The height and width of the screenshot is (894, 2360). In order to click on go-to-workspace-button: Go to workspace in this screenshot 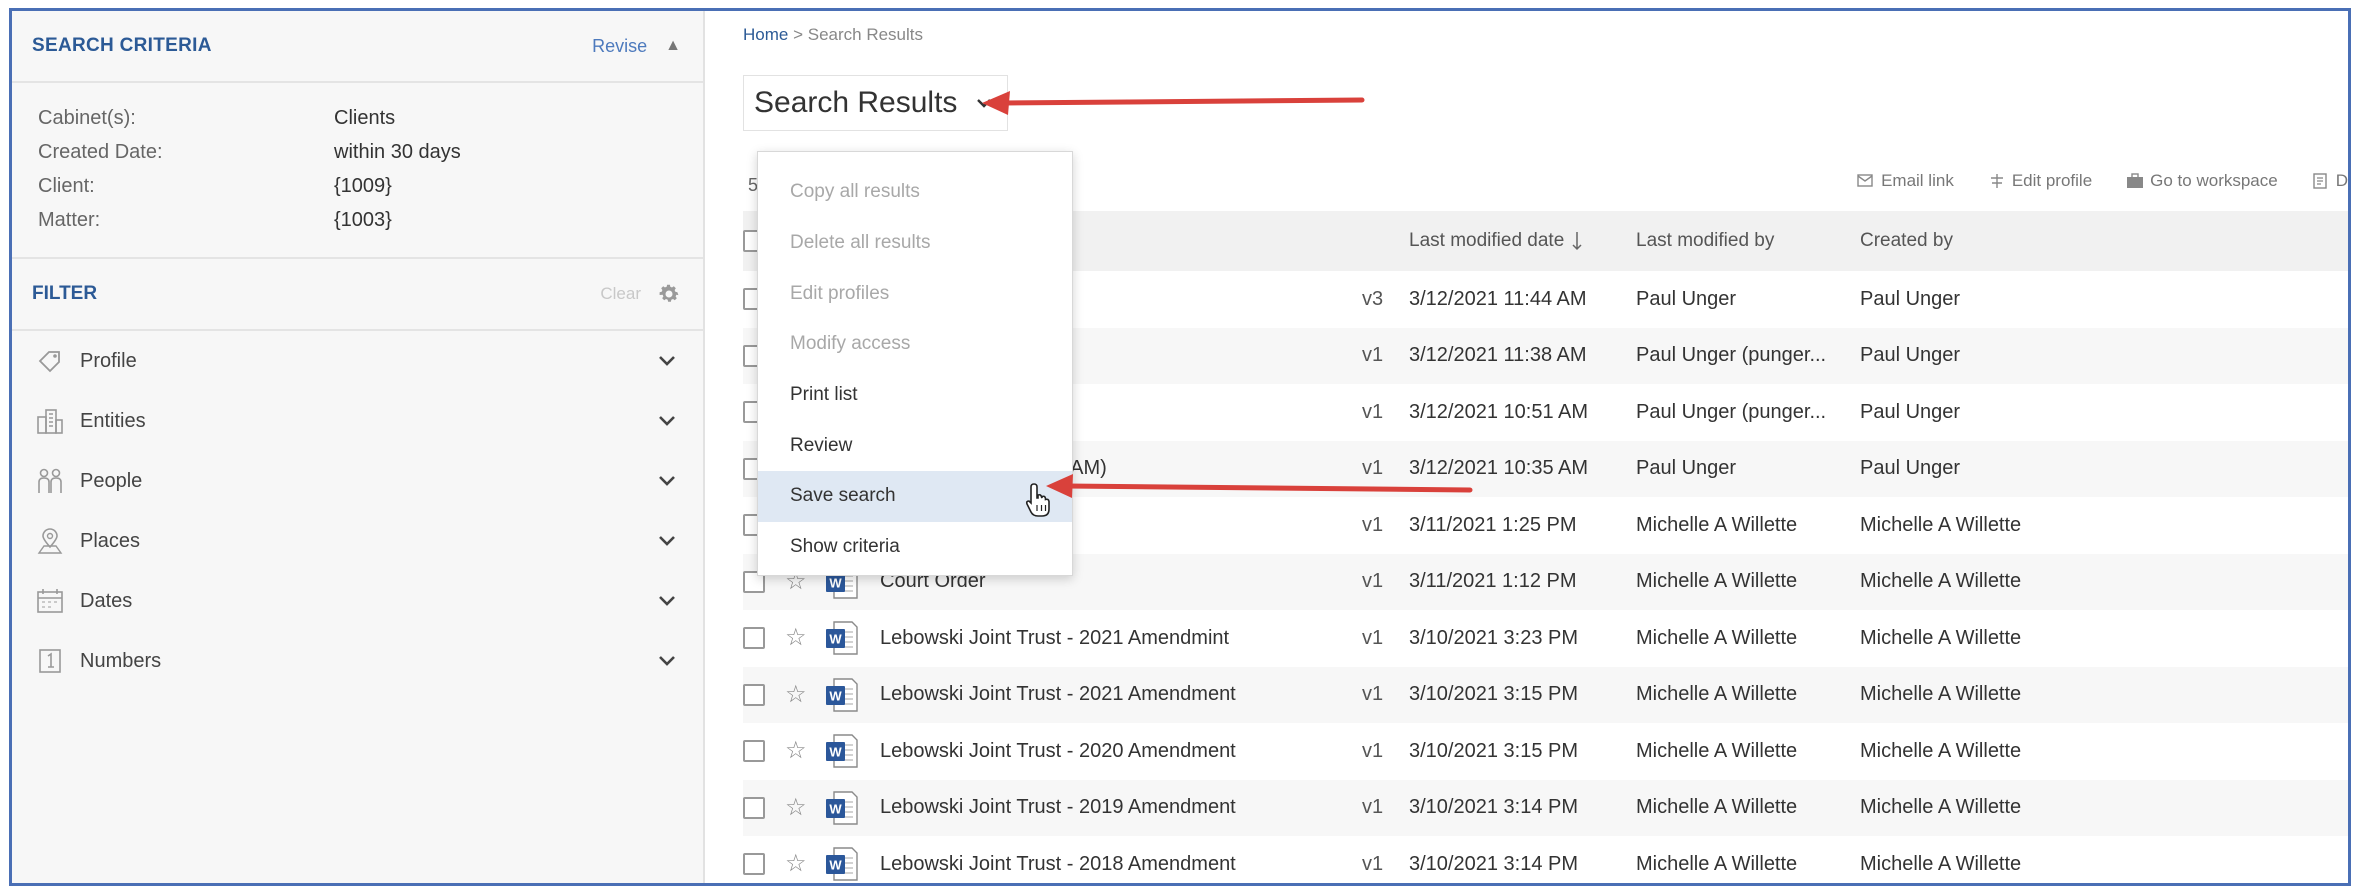, I will do `click(2202, 181)`.